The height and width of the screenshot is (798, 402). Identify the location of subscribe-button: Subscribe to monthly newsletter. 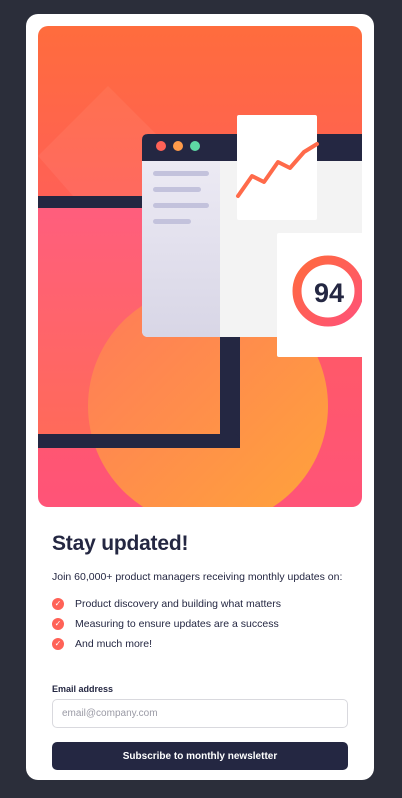
(200, 756).